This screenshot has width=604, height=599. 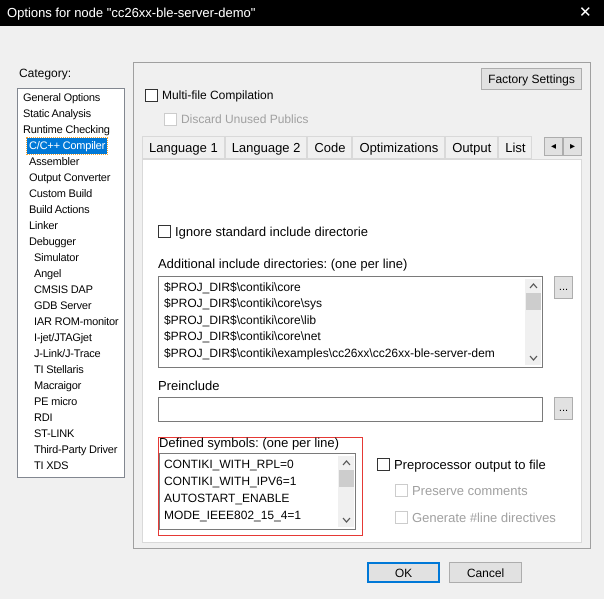 What do you see at coordinates (183, 147) in the screenshot?
I see `tab: Language 1` at bounding box center [183, 147].